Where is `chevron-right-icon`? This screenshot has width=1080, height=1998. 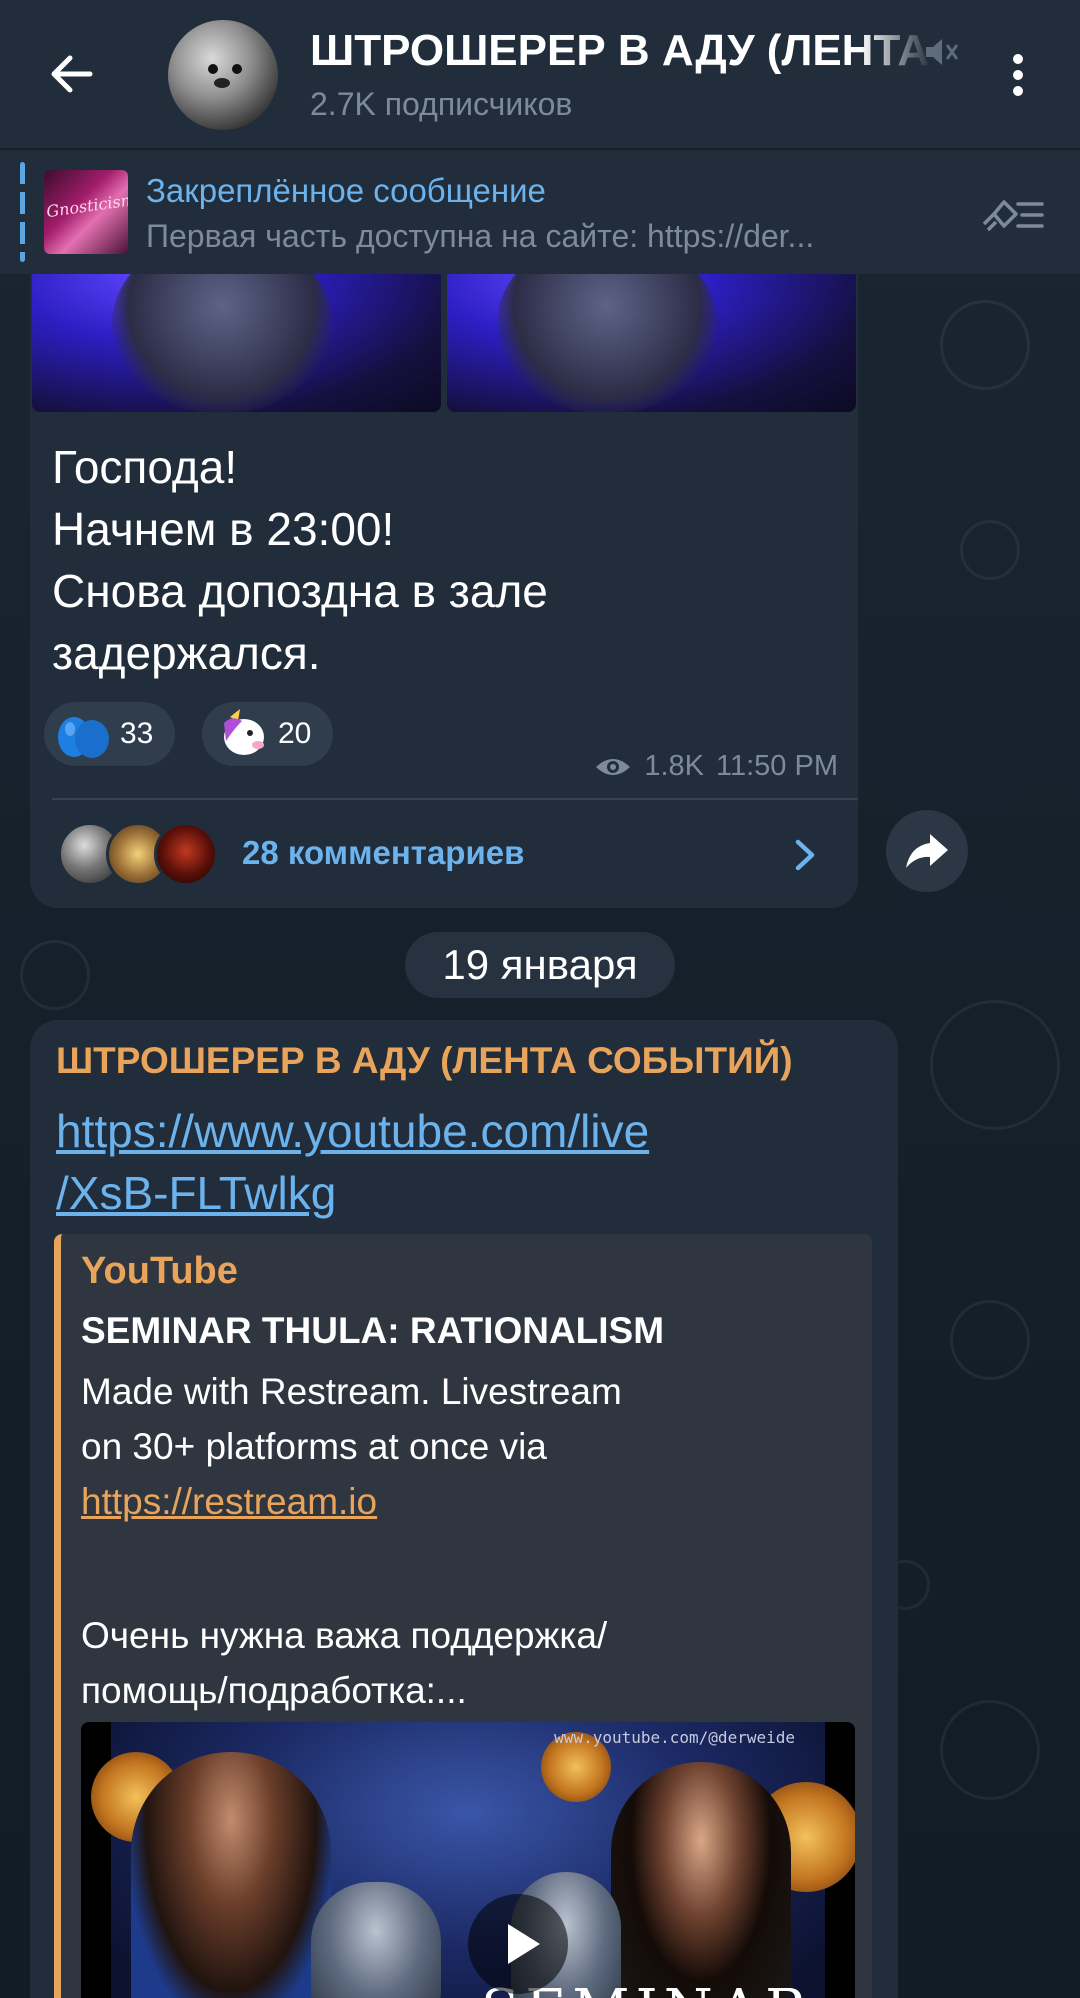
chevron-right-icon is located at coordinates (805, 855).